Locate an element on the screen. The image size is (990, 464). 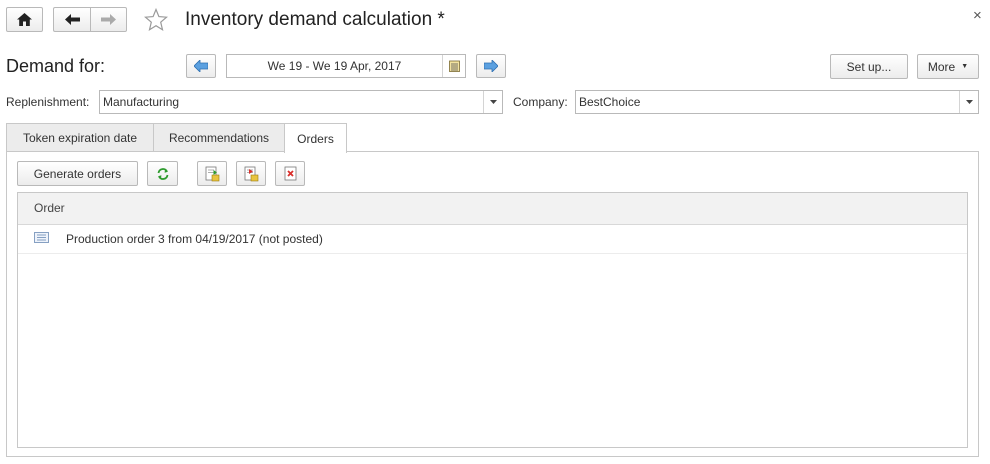
home-icon is located at coordinates (24, 19).